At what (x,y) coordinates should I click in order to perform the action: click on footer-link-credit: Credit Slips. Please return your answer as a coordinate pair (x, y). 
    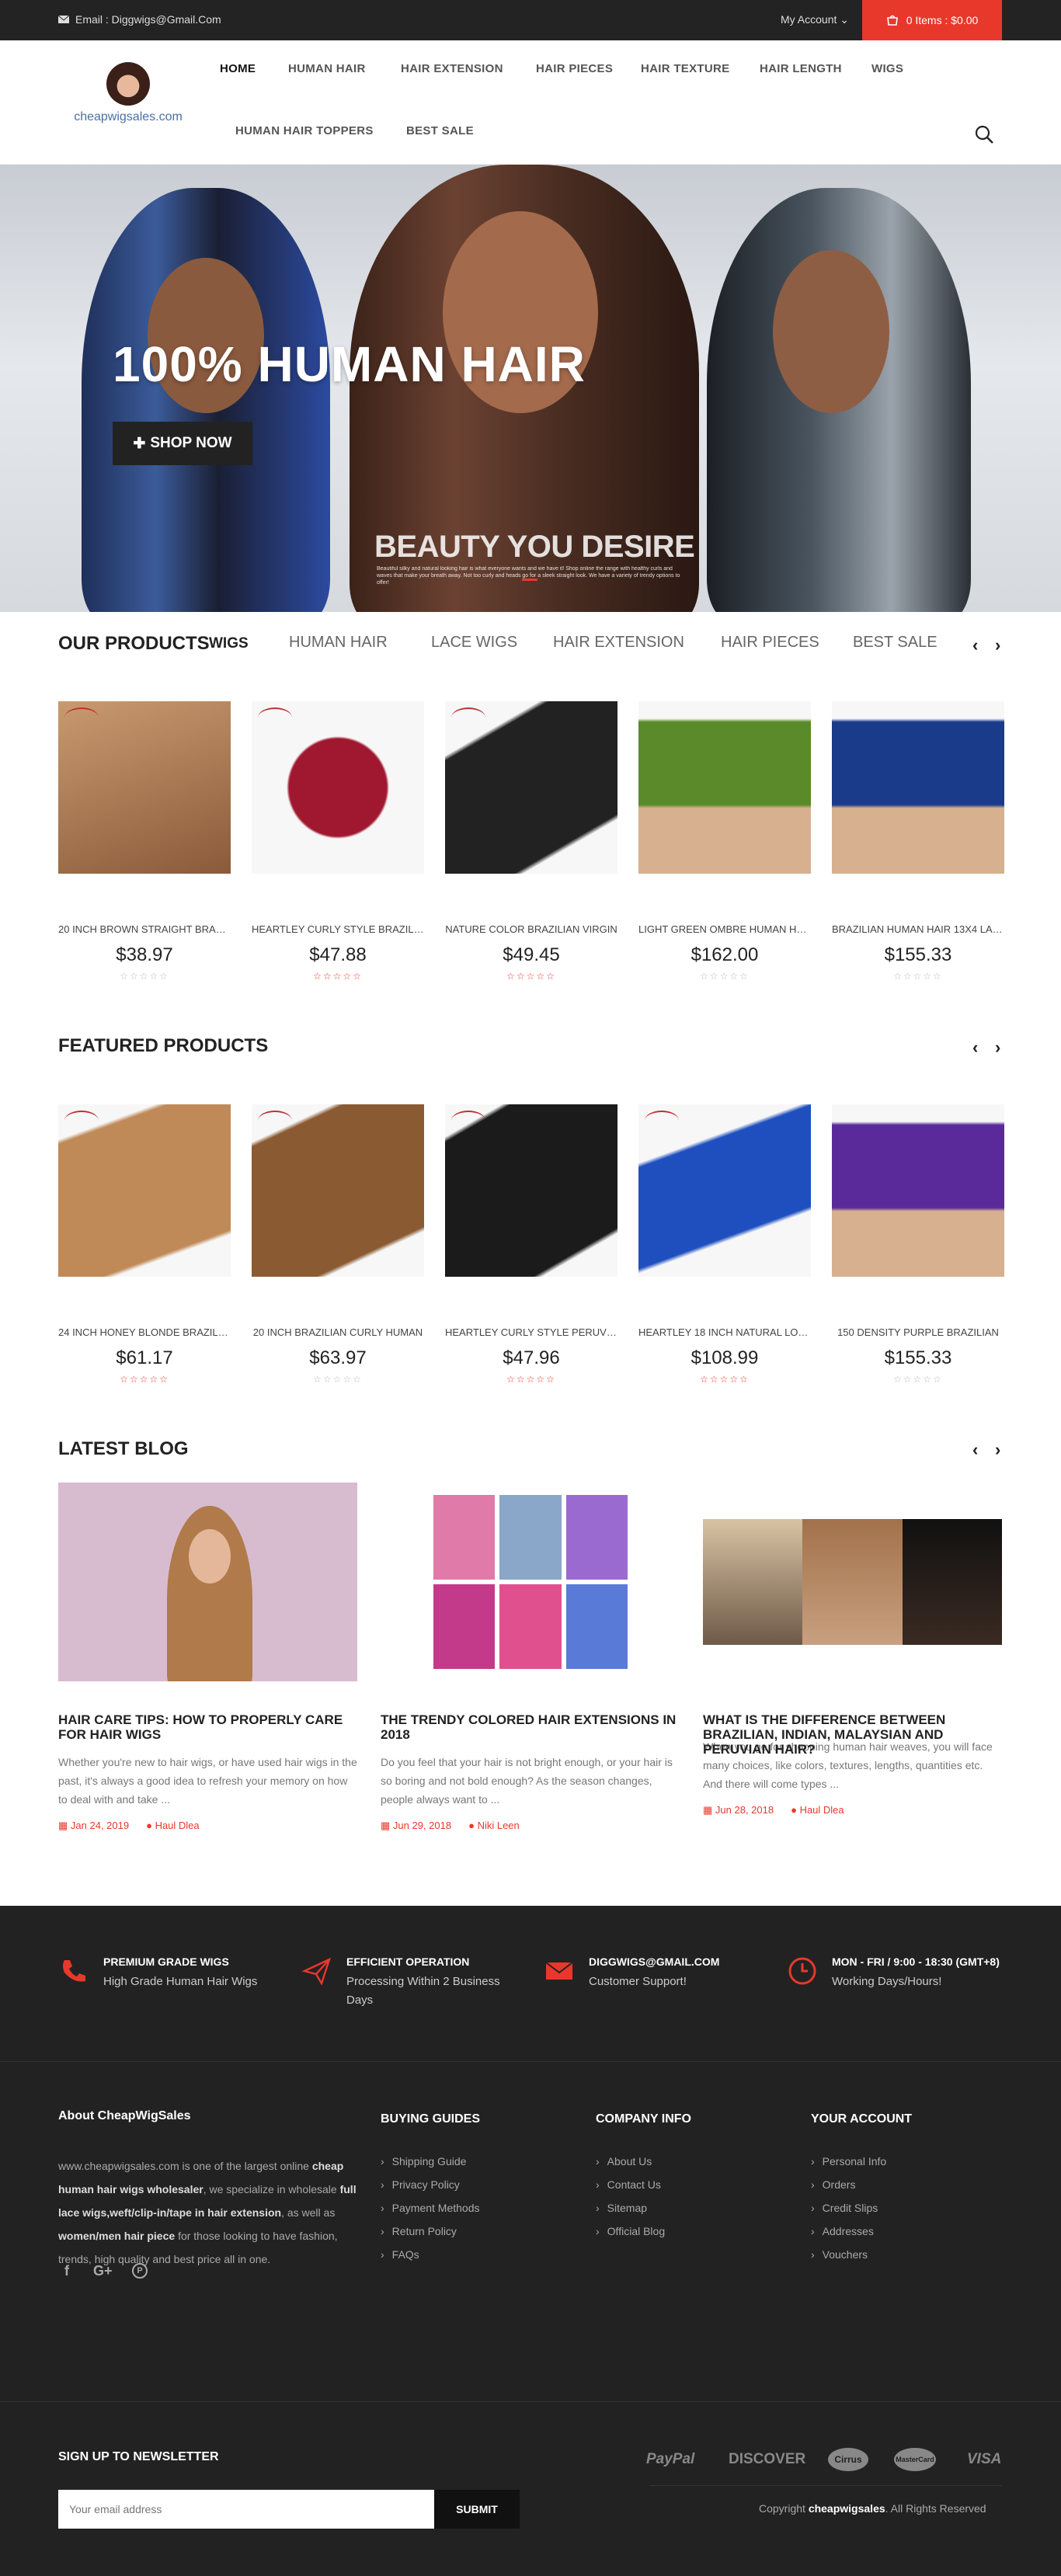
    Looking at the image, I should click on (848, 2213).